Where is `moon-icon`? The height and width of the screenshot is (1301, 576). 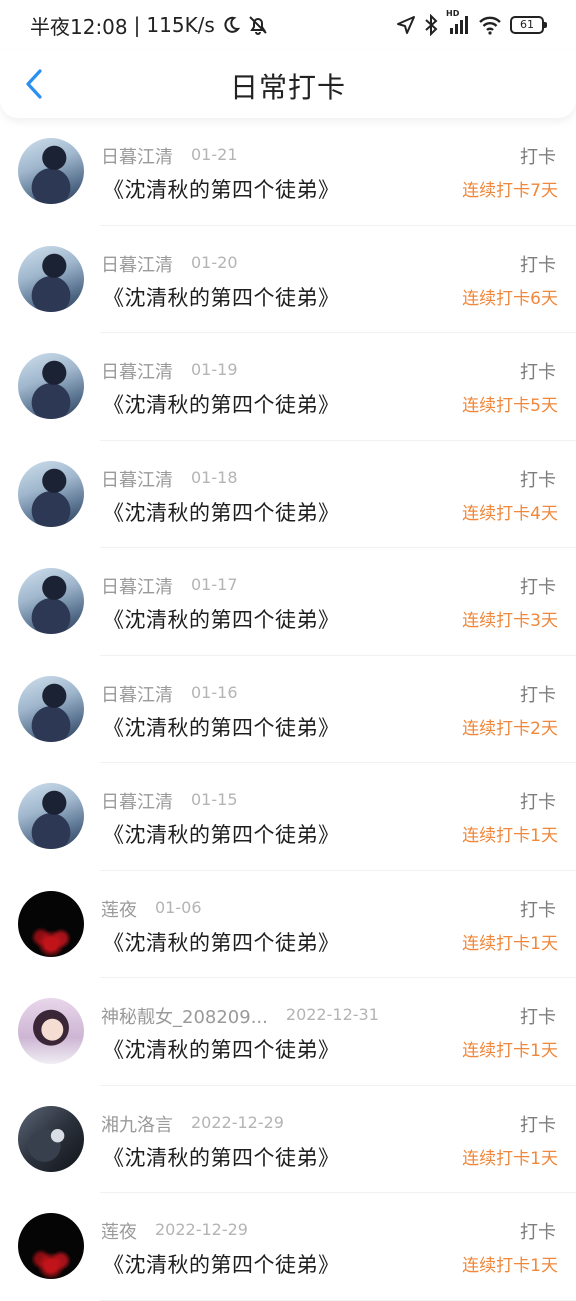 moon-icon is located at coordinates (231, 25).